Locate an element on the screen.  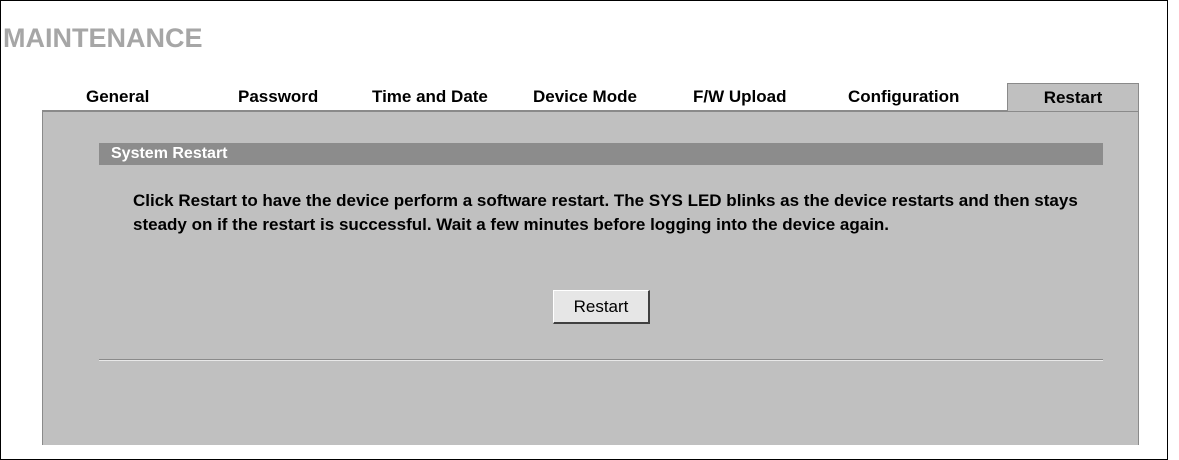
tab-fw-upload: F/W Upload is located at coordinates (739, 97).